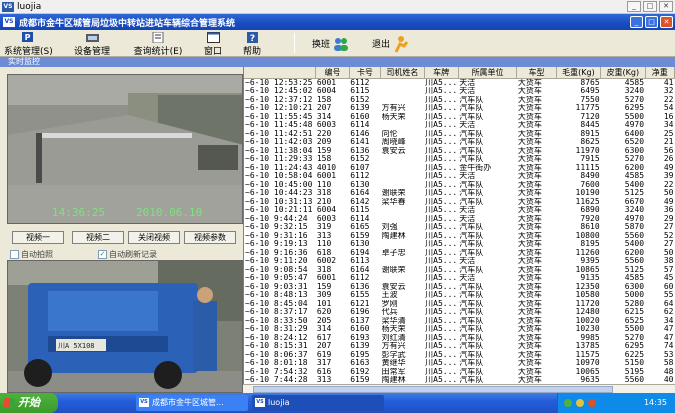 This screenshot has width=675, height=413. I want to click on table-cell: 8445, so click(590, 125).